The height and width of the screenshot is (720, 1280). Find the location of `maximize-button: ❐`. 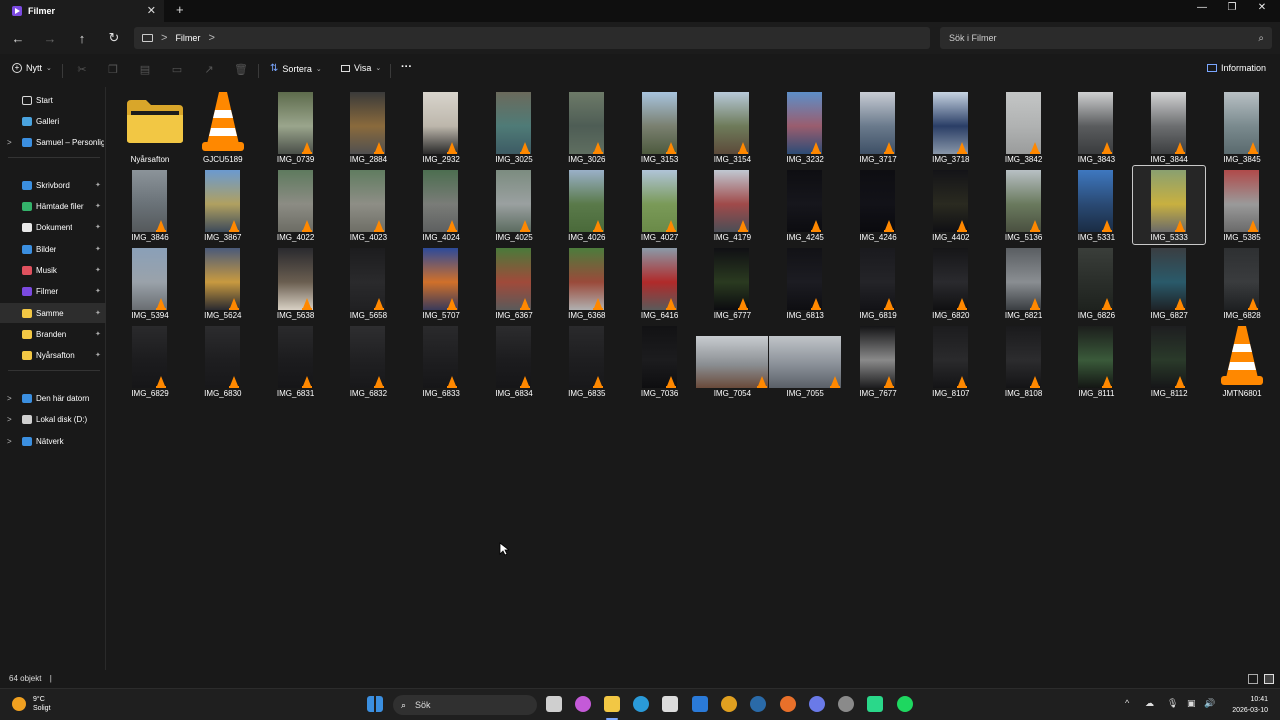

maximize-button: ❐ is located at coordinates (1232, 7).